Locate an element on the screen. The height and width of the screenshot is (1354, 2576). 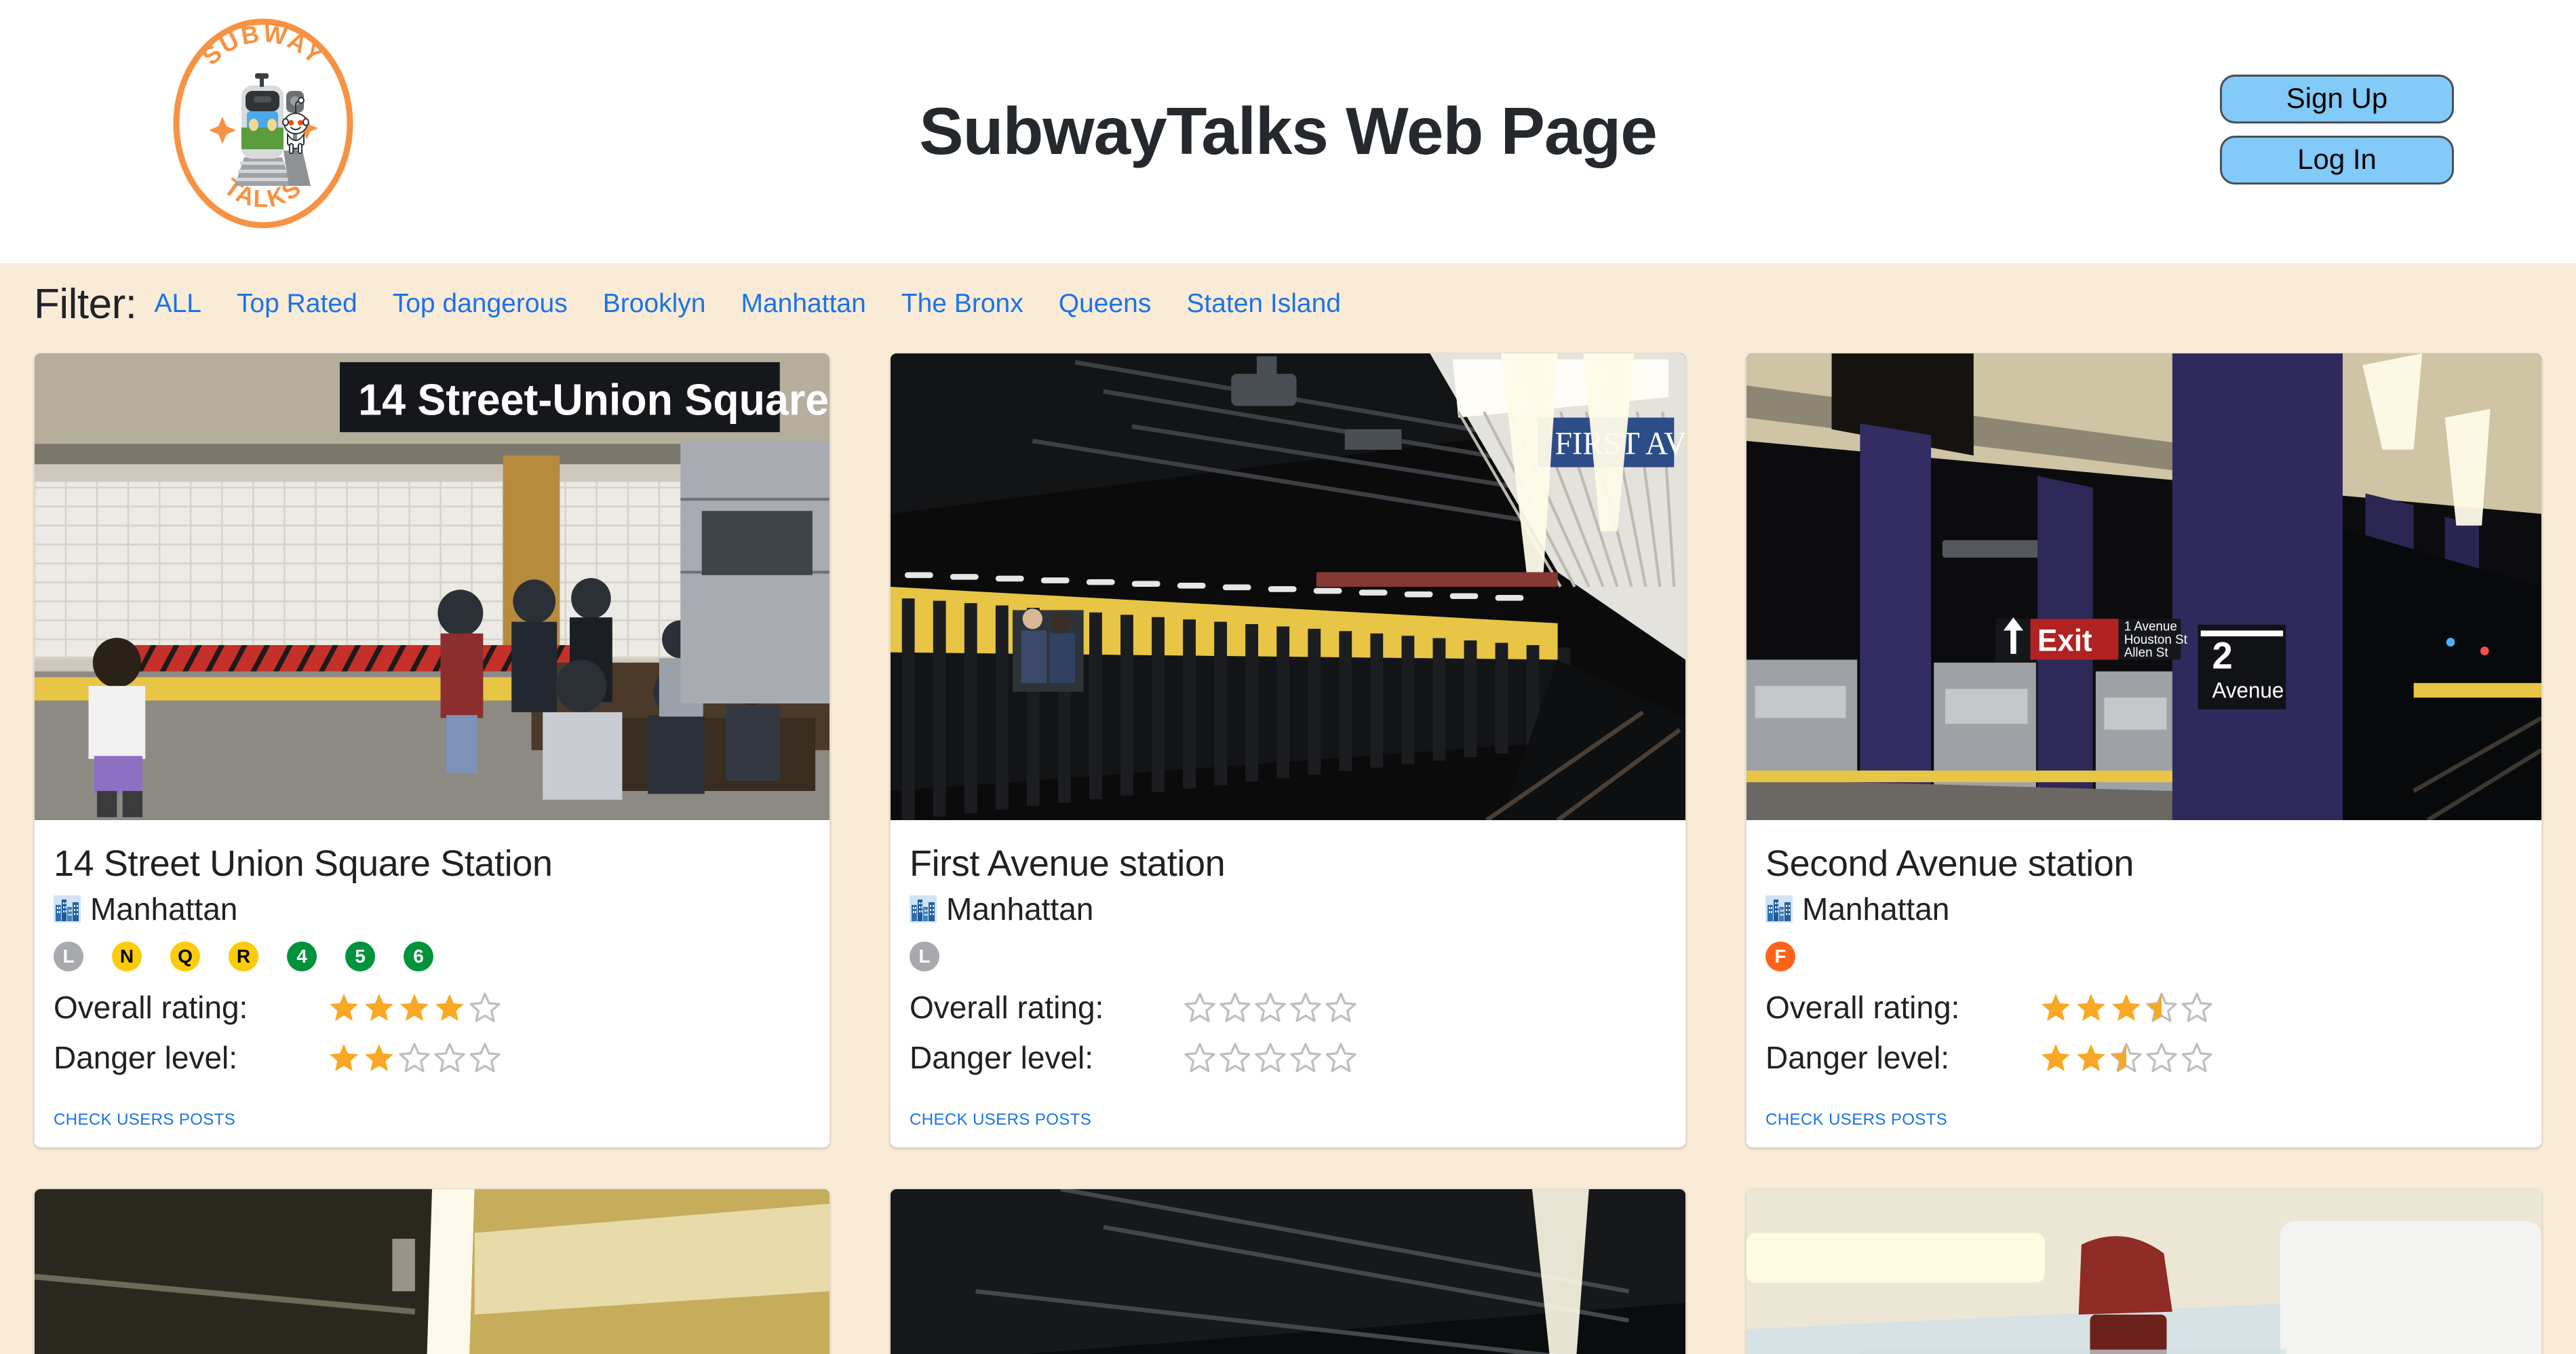
station-name: 14 Street Union Square Station is located at coordinates (303, 863).